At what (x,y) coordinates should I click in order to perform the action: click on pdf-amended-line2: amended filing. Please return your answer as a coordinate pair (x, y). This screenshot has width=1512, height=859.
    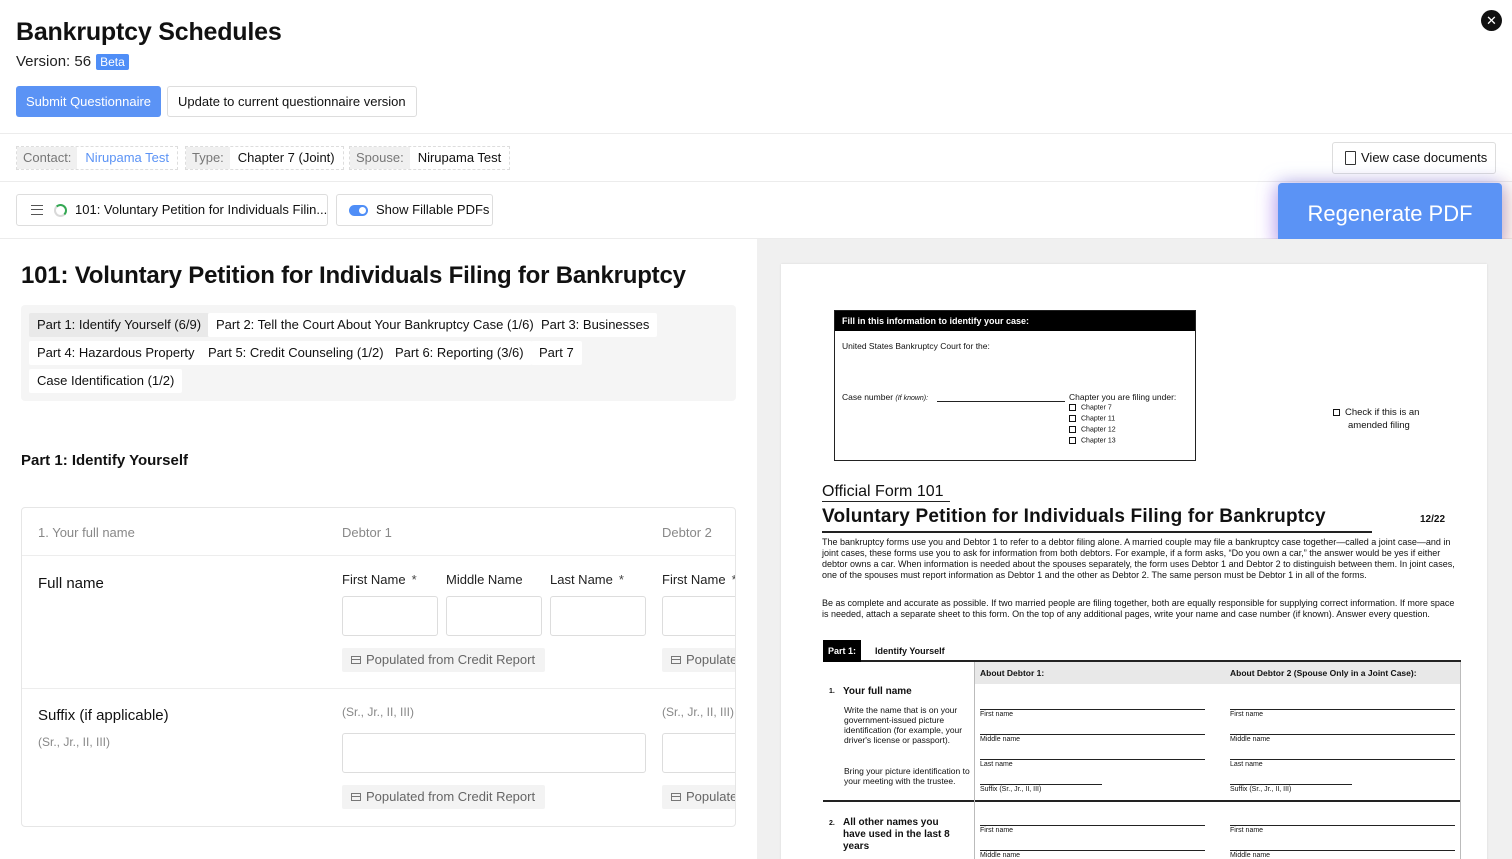
    Looking at the image, I should click on (1379, 425).